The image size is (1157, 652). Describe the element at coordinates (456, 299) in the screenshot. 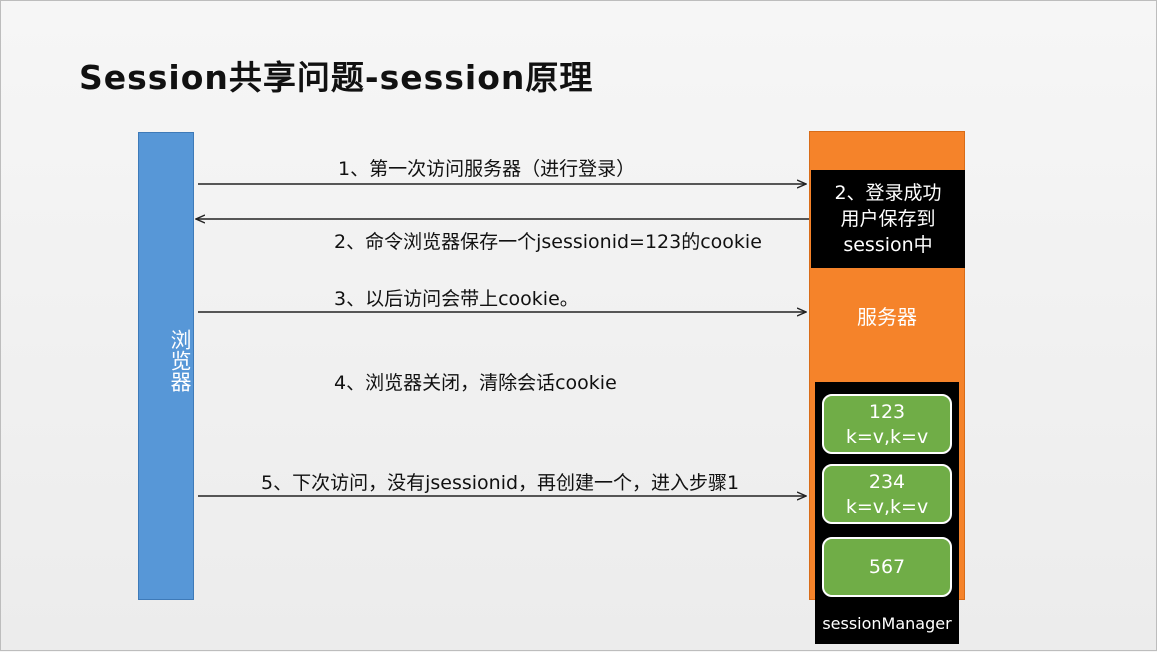

I see `step-3-label: 3、以后访问会带上cookie。` at that location.